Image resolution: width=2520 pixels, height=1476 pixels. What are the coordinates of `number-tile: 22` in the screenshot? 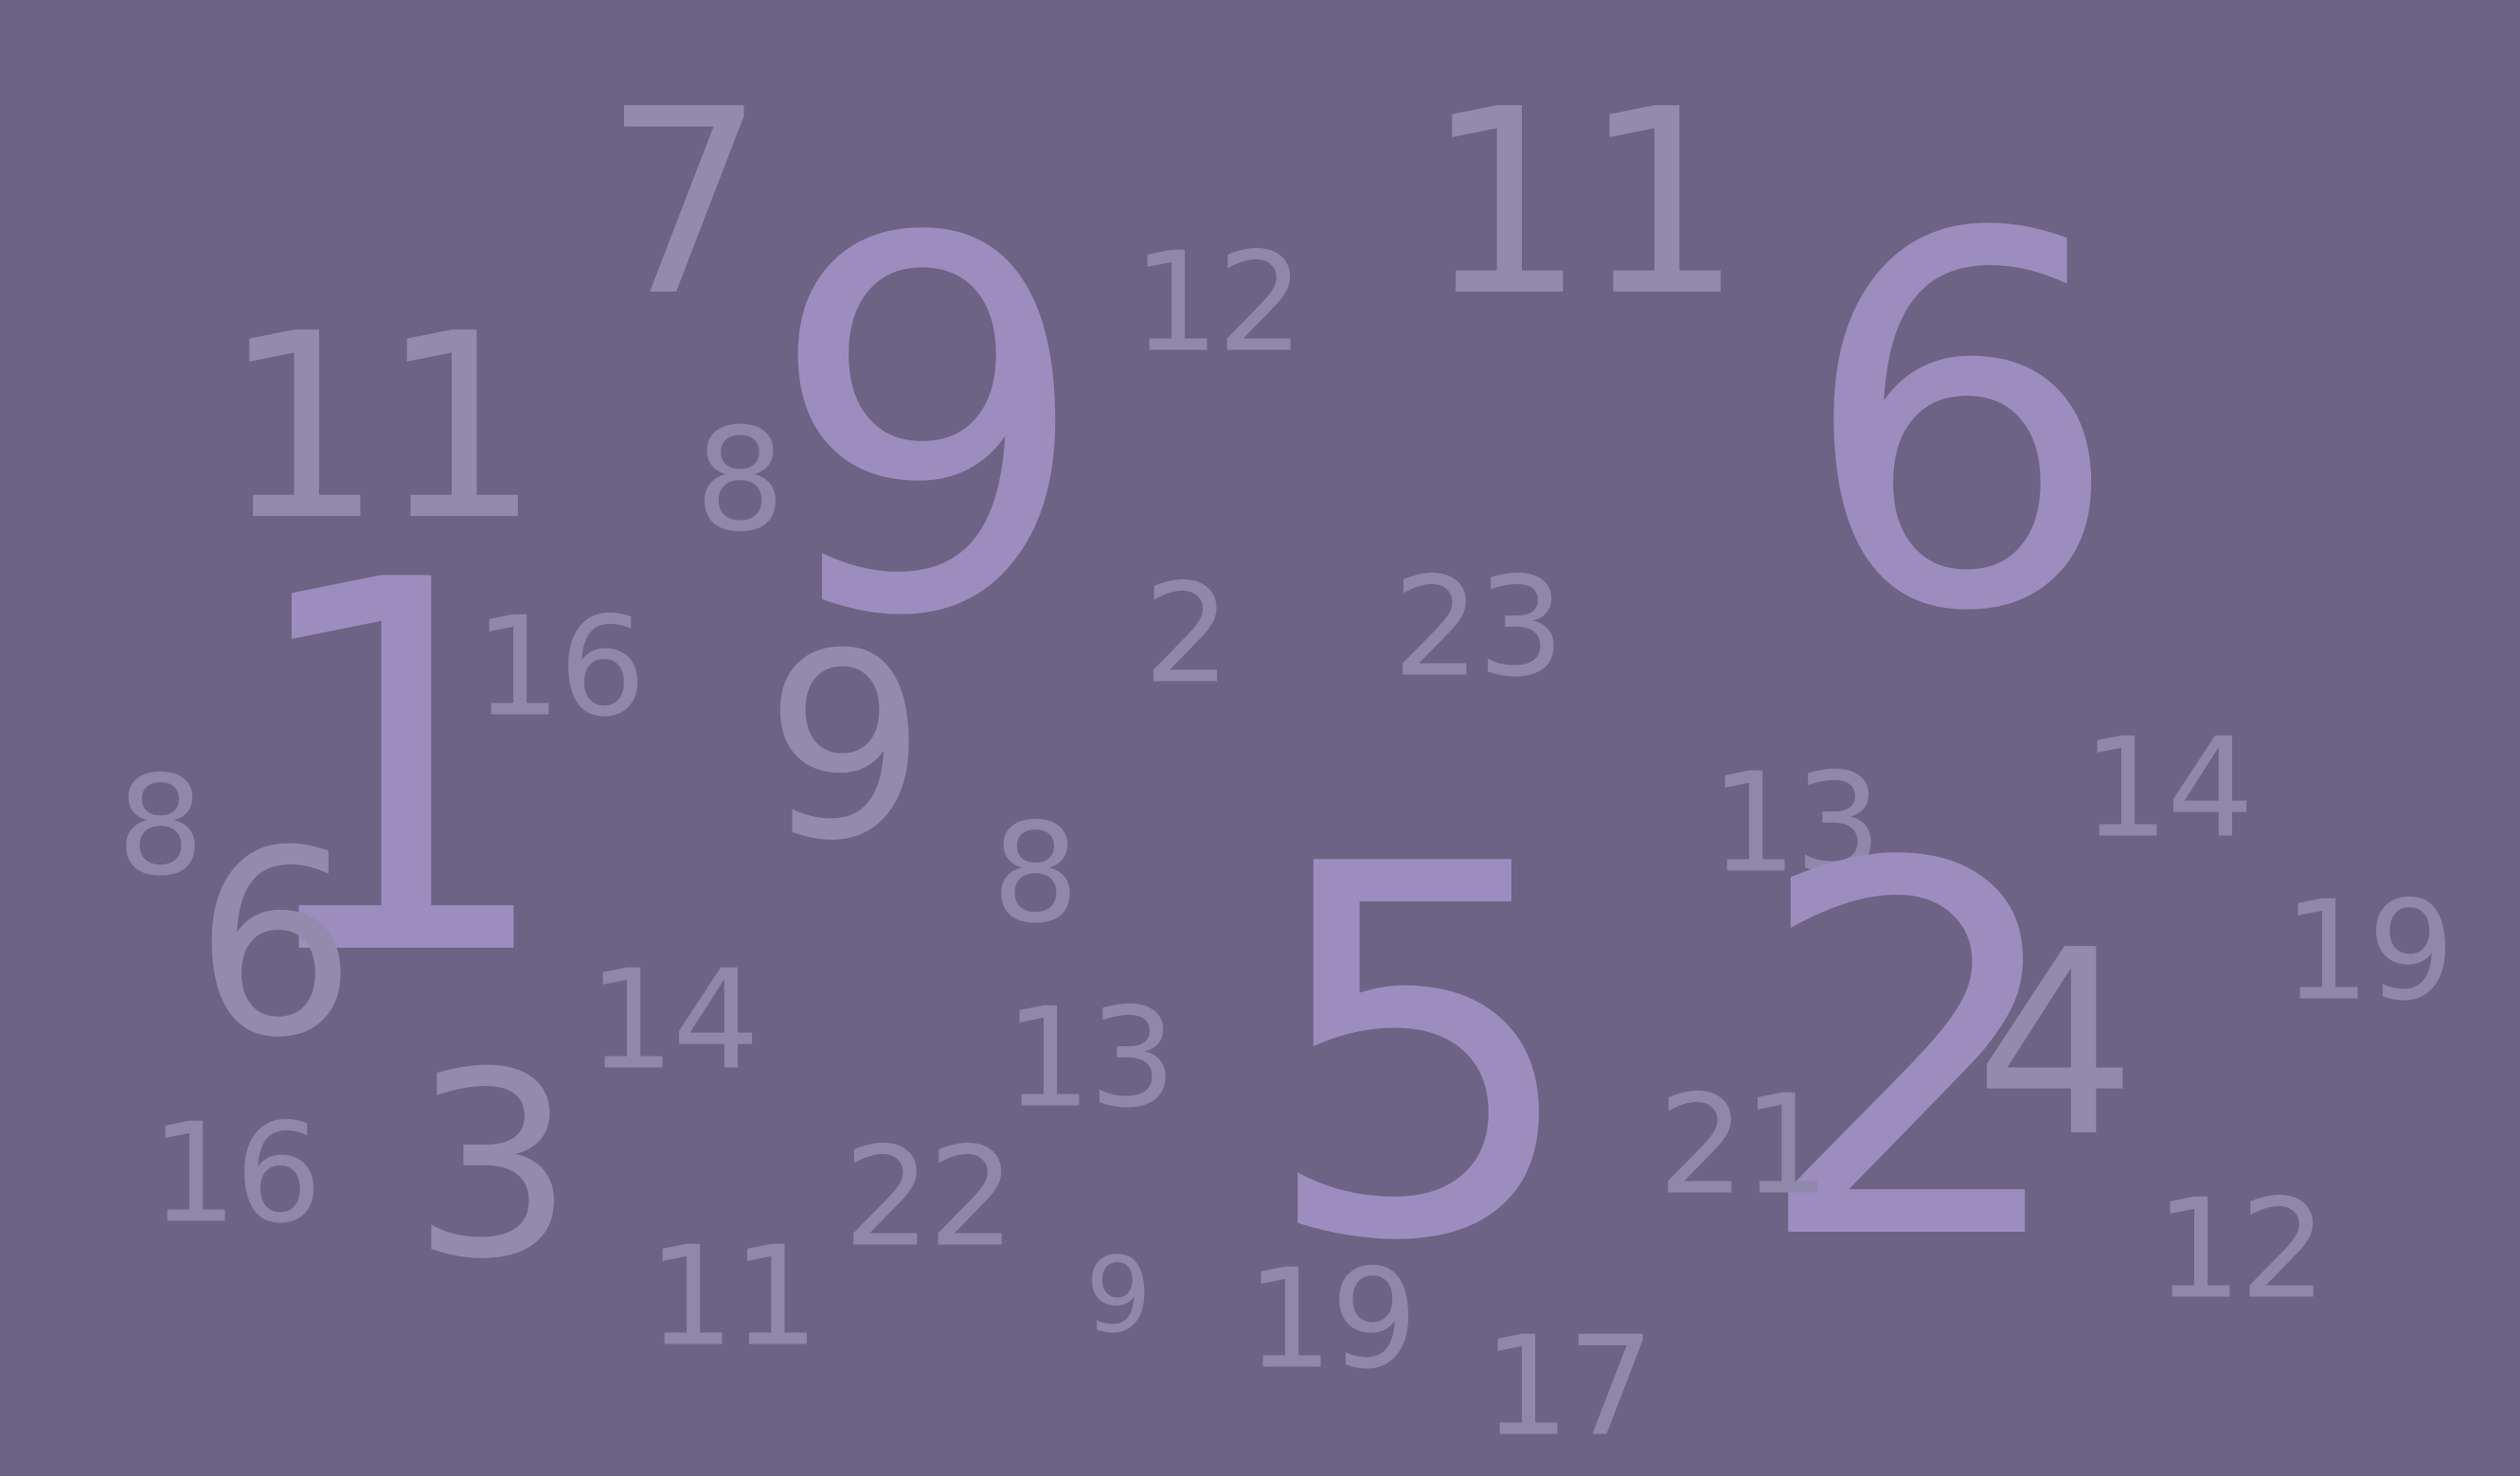 It's located at (930, 1198).